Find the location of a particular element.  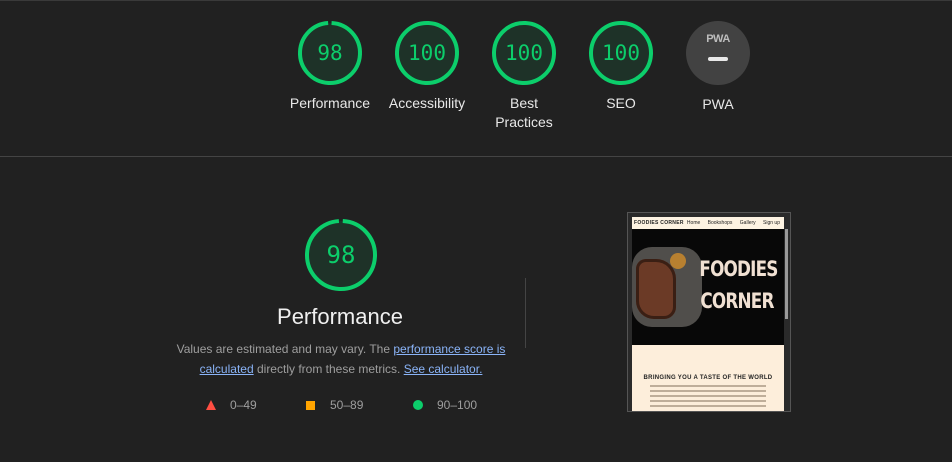

description-text: directly from these metrics. is located at coordinates (328, 369).